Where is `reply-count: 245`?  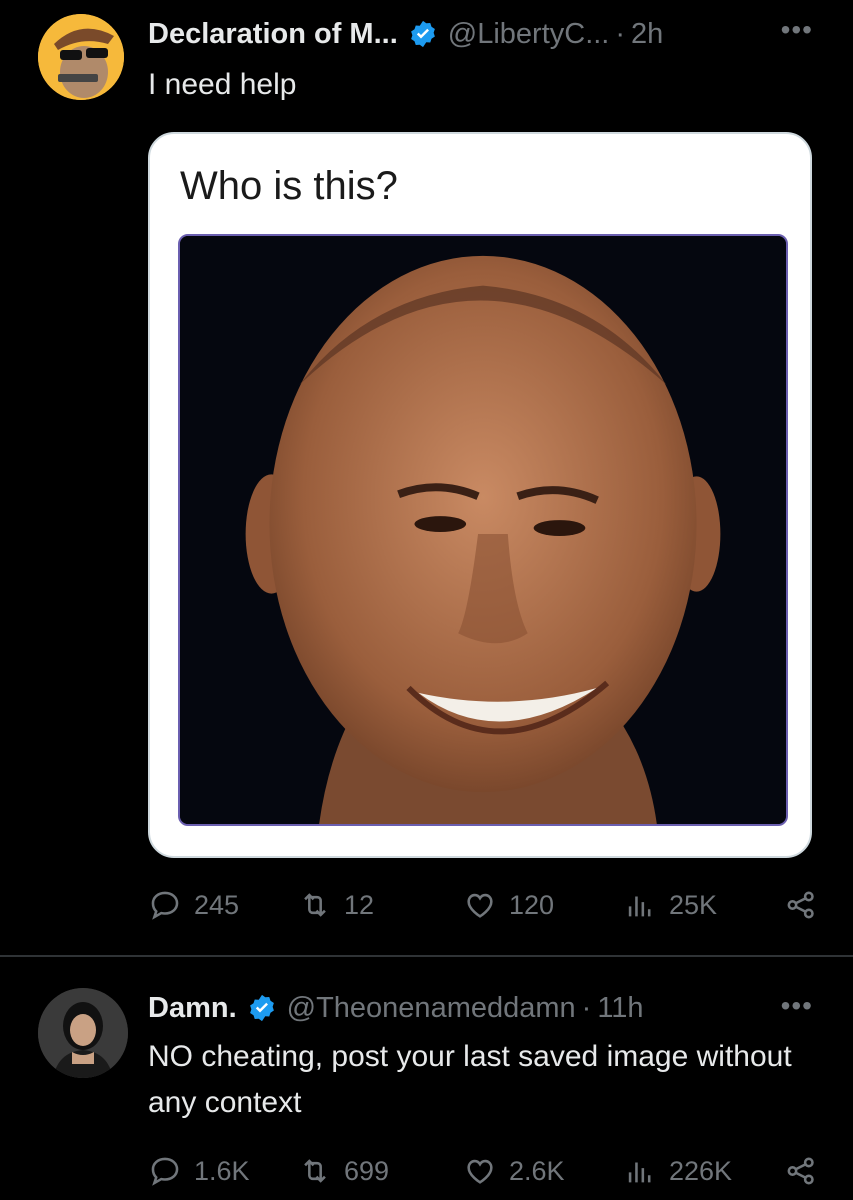 reply-count: 245 is located at coordinates (217, 904).